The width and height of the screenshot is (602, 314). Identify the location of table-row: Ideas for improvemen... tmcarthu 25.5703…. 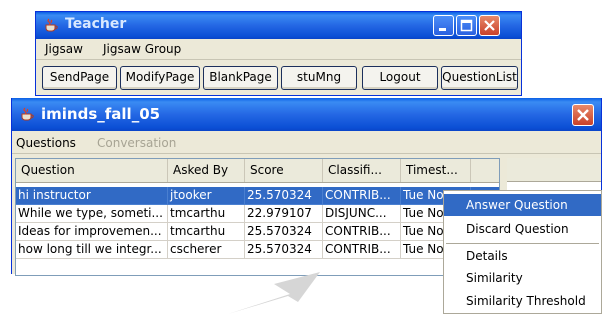
(257, 232).